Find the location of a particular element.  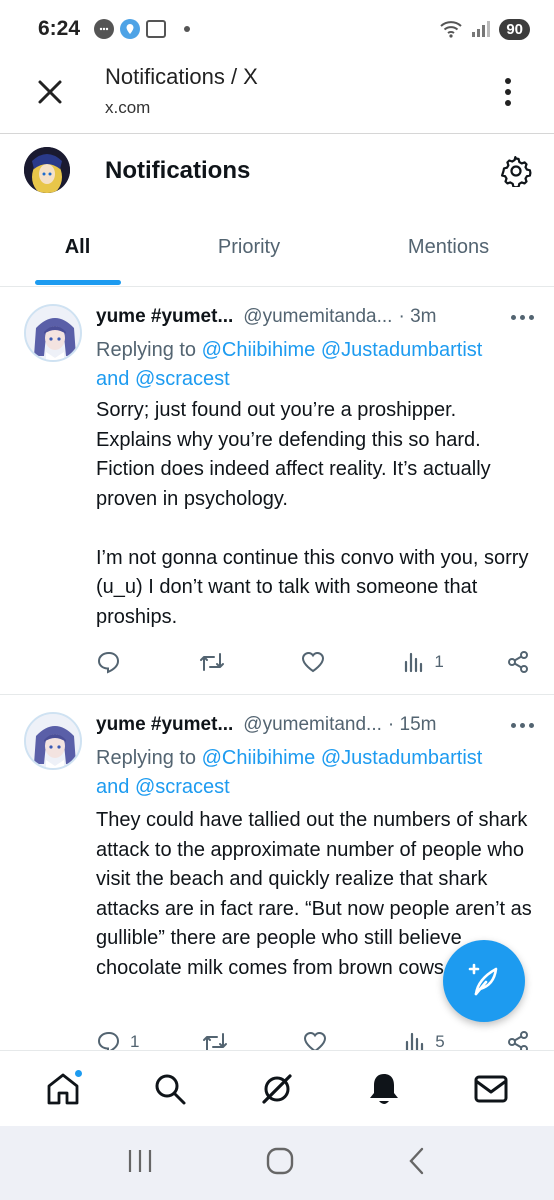

share-button is located at coordinates (518, 662).